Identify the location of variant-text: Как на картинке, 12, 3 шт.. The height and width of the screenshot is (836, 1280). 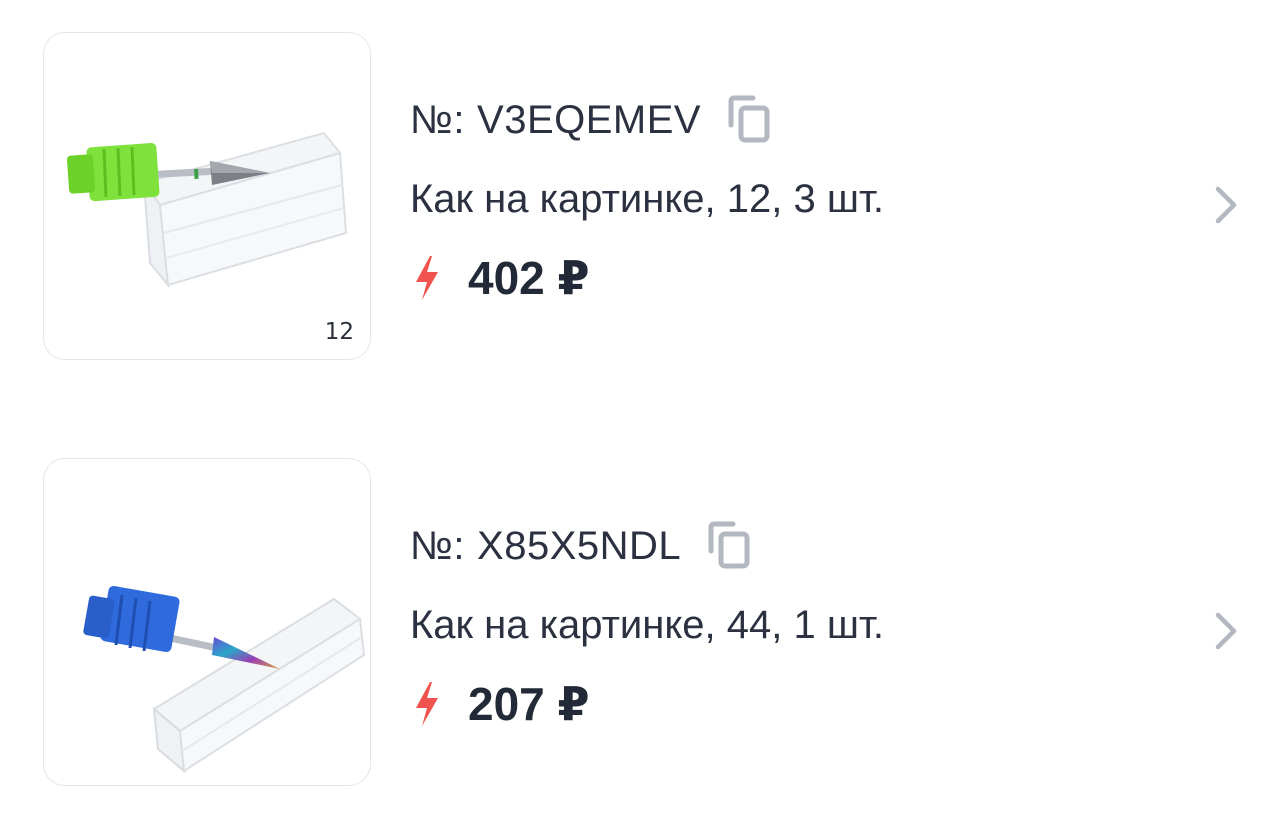
(647, 199).